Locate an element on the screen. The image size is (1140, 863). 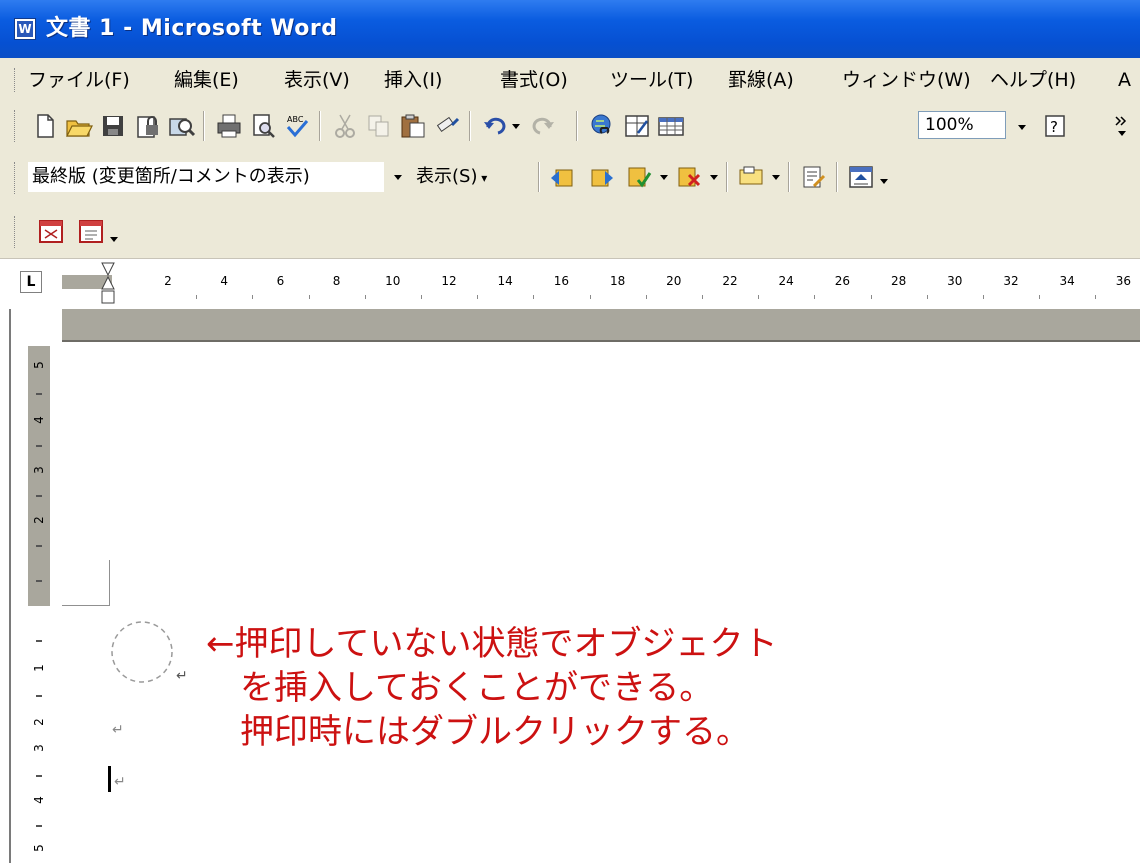
zoom-dropdown-arrow is located at coordinates (1022, 127).